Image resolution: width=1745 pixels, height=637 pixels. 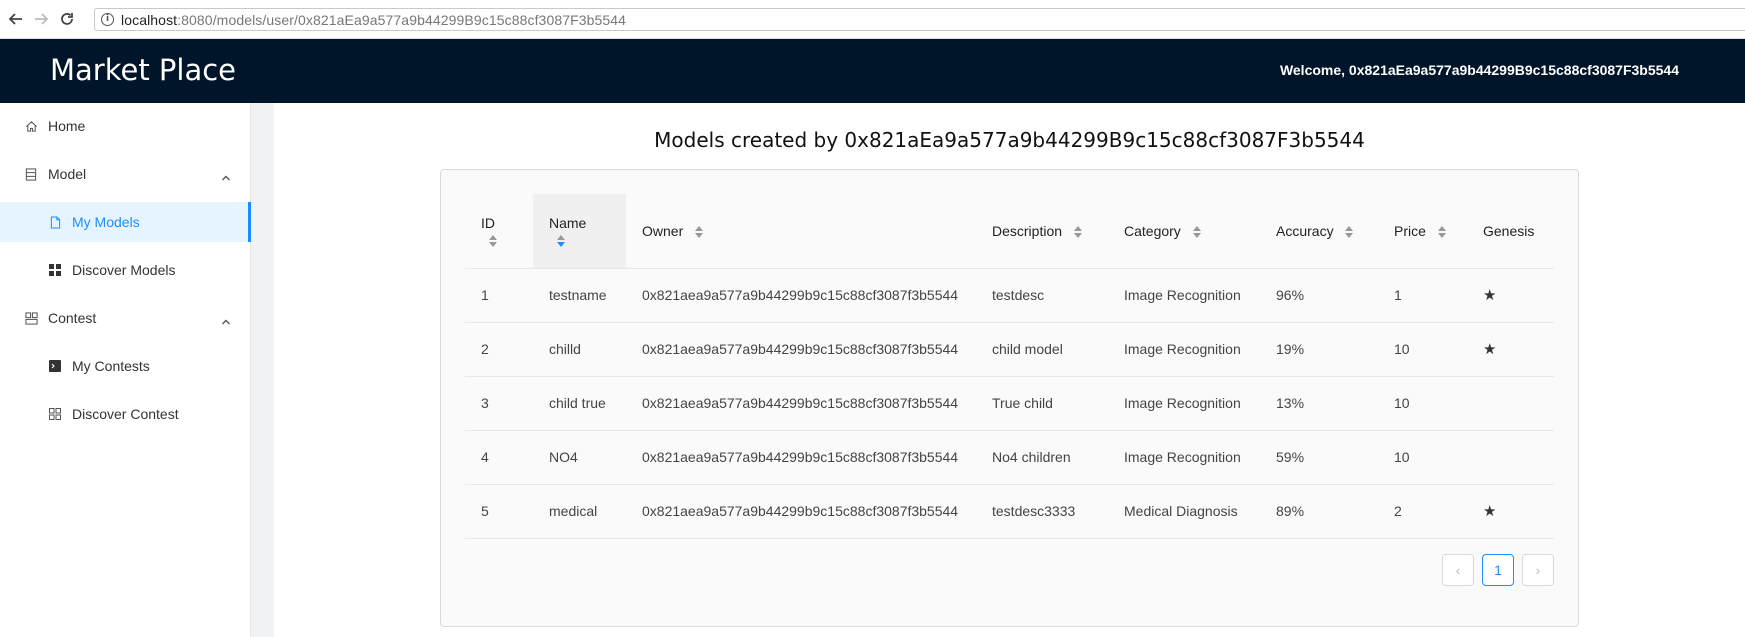 I want to click on cell-id: 1, so click(x=499, y=295).